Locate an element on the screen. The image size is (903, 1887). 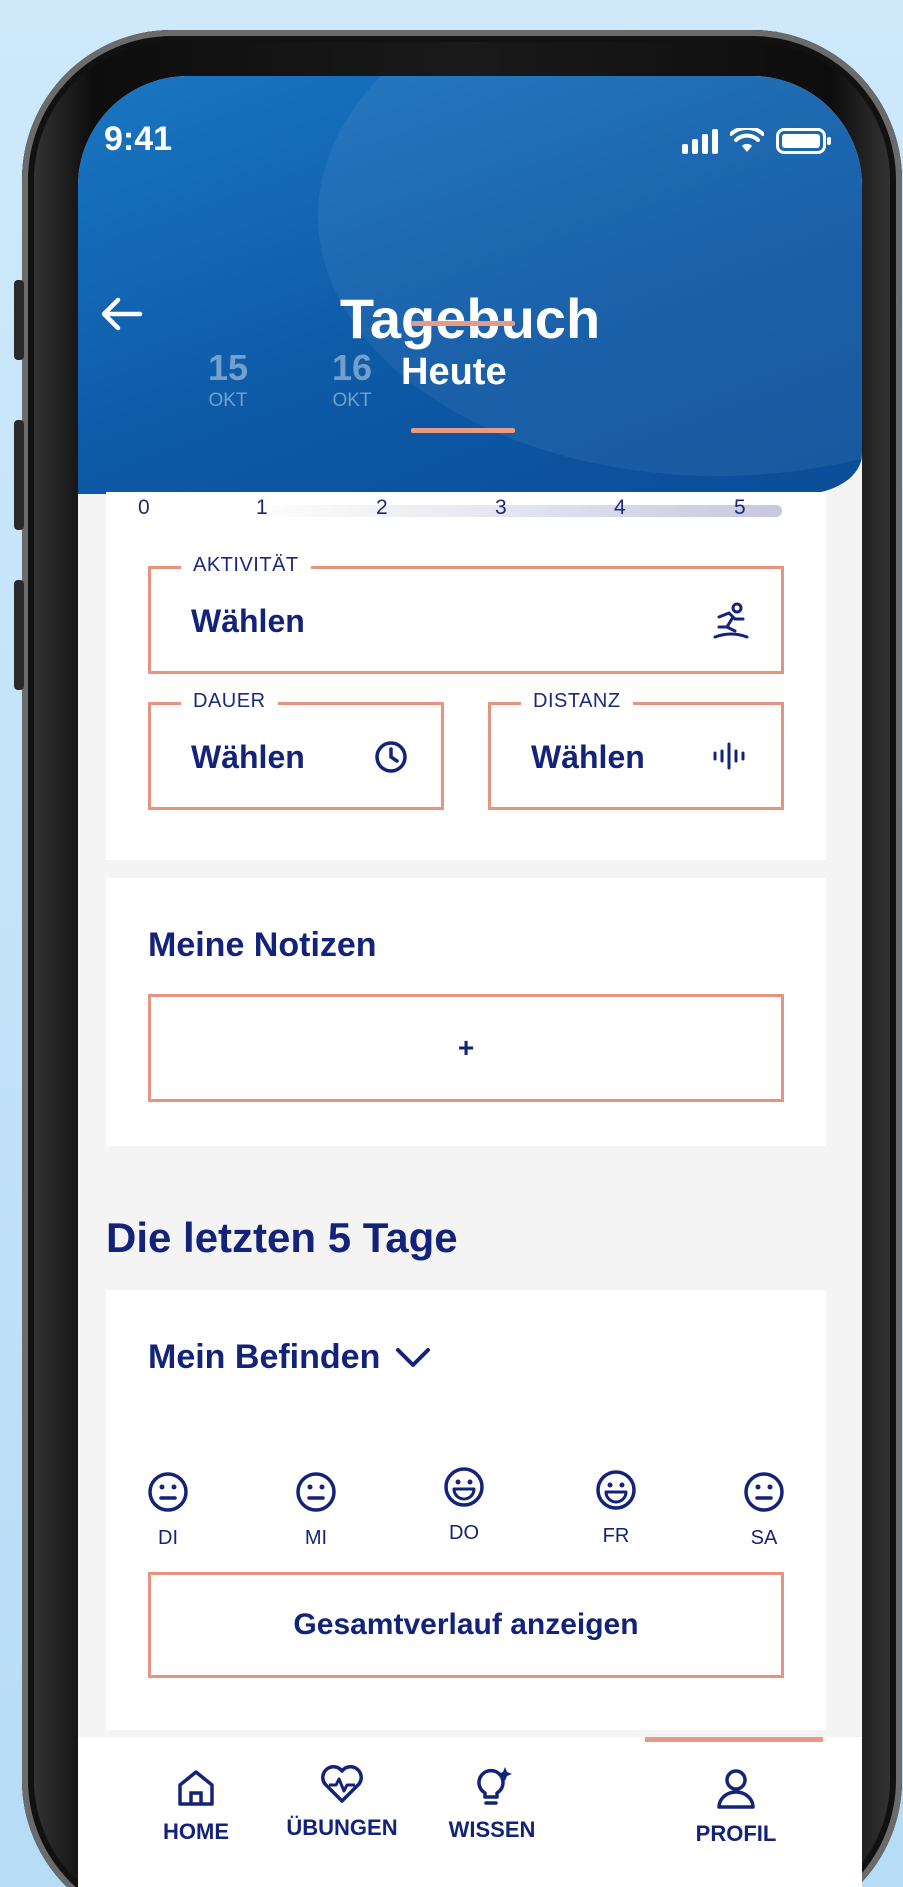
volume-up-button is located at coordinates (19, 475).